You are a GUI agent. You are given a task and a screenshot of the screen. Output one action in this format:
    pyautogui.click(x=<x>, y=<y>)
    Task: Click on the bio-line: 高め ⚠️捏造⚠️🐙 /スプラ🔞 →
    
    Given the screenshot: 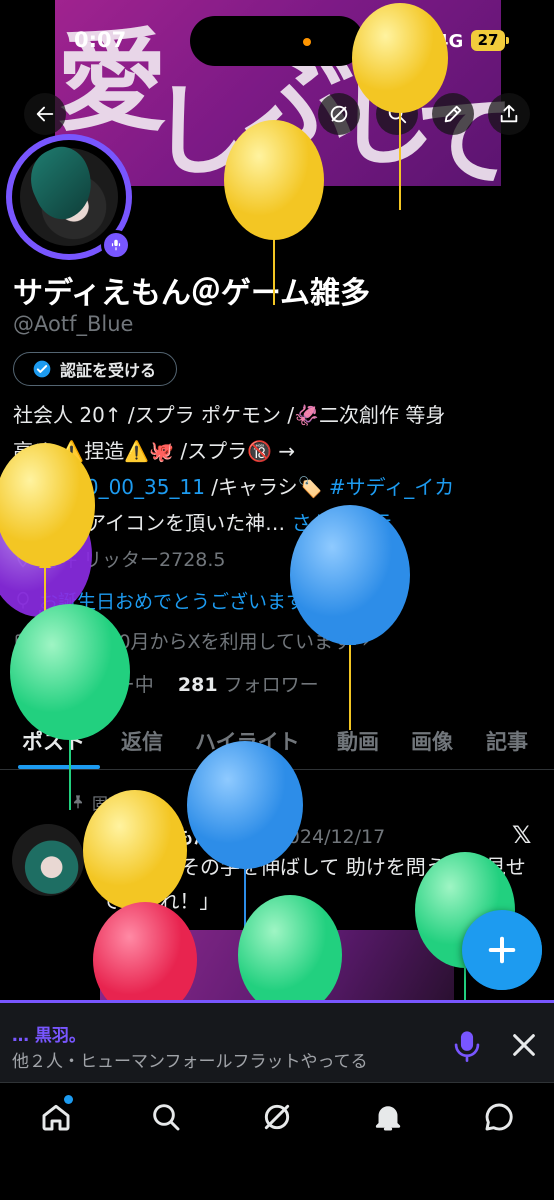 What is the action you would take?
    pyautogui.click(x=154, y=451)
    